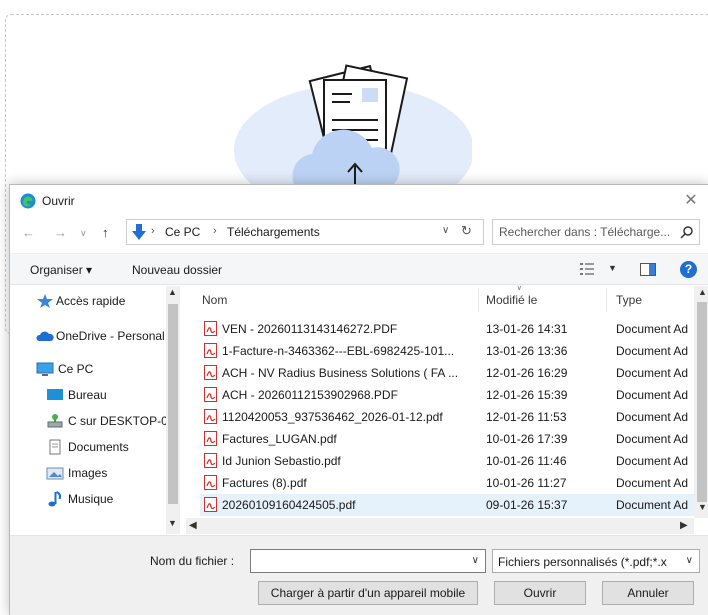  What do you see at coordinates (89, 336) in the screenshot?
I see `nav-item-onedrive: OneDrive - Personal` at bounding box center [89, 336].